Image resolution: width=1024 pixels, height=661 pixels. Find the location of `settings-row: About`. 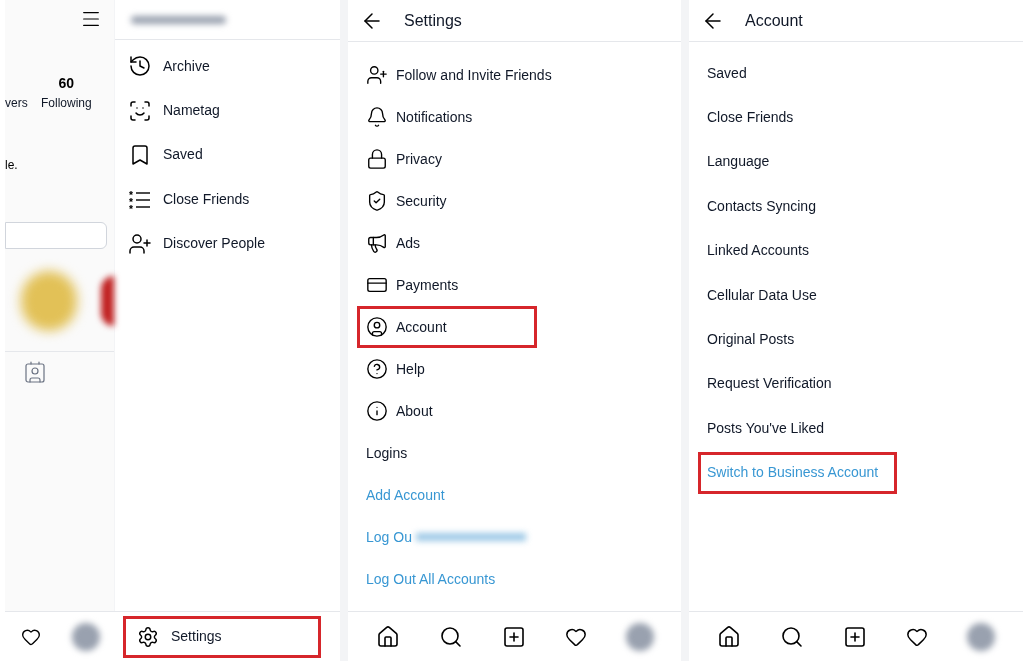

settings-row: About is located at coordinates (404, 411).